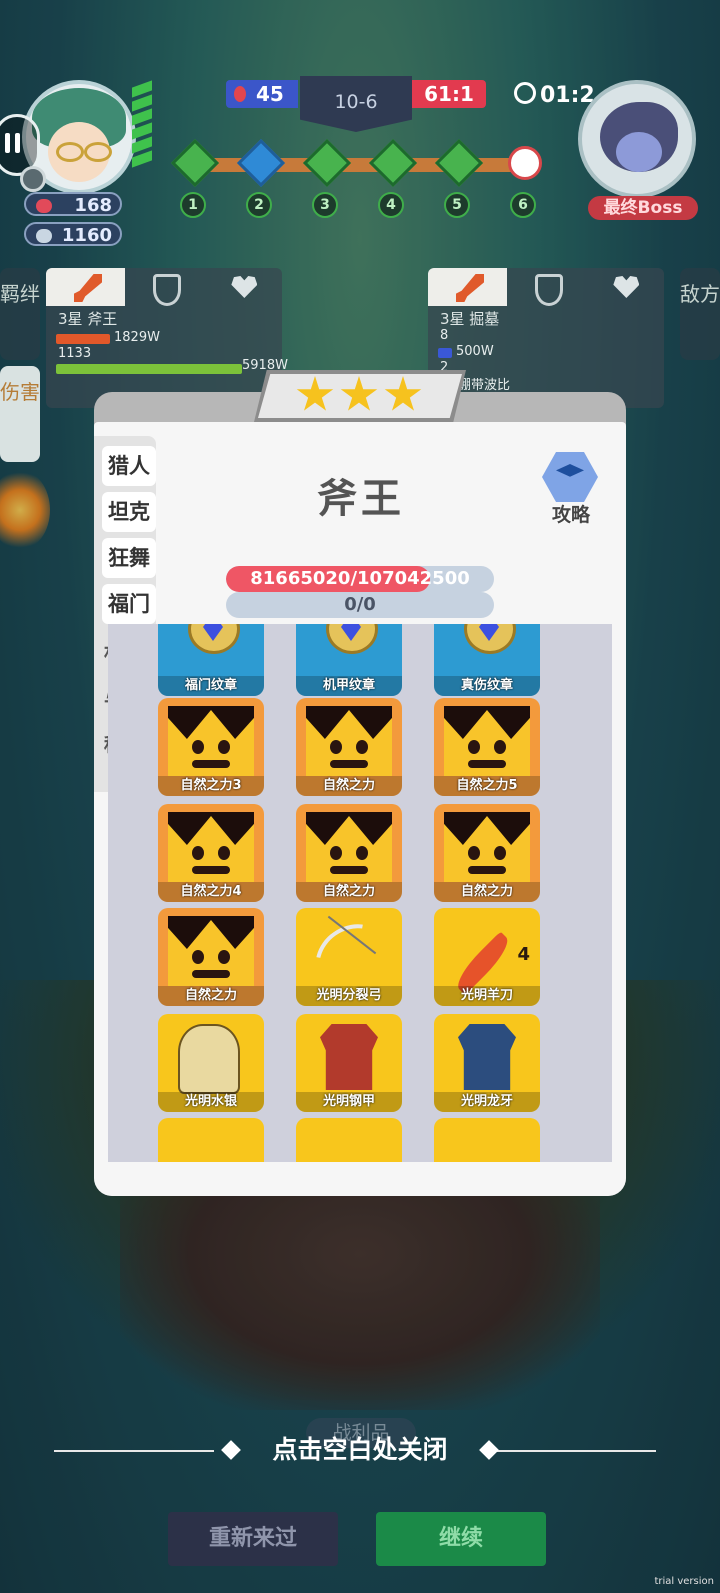 Image resolution: width=720 pixels, height=1593 pixels. I want to click on strategy-button: 攻略, so click(571, 488).